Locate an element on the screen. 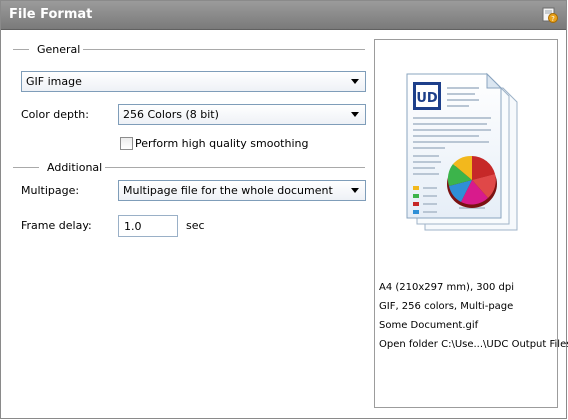 The height and width of the screenshot is (420, 568). help-icon: ? is located at coordinates (550, 15).